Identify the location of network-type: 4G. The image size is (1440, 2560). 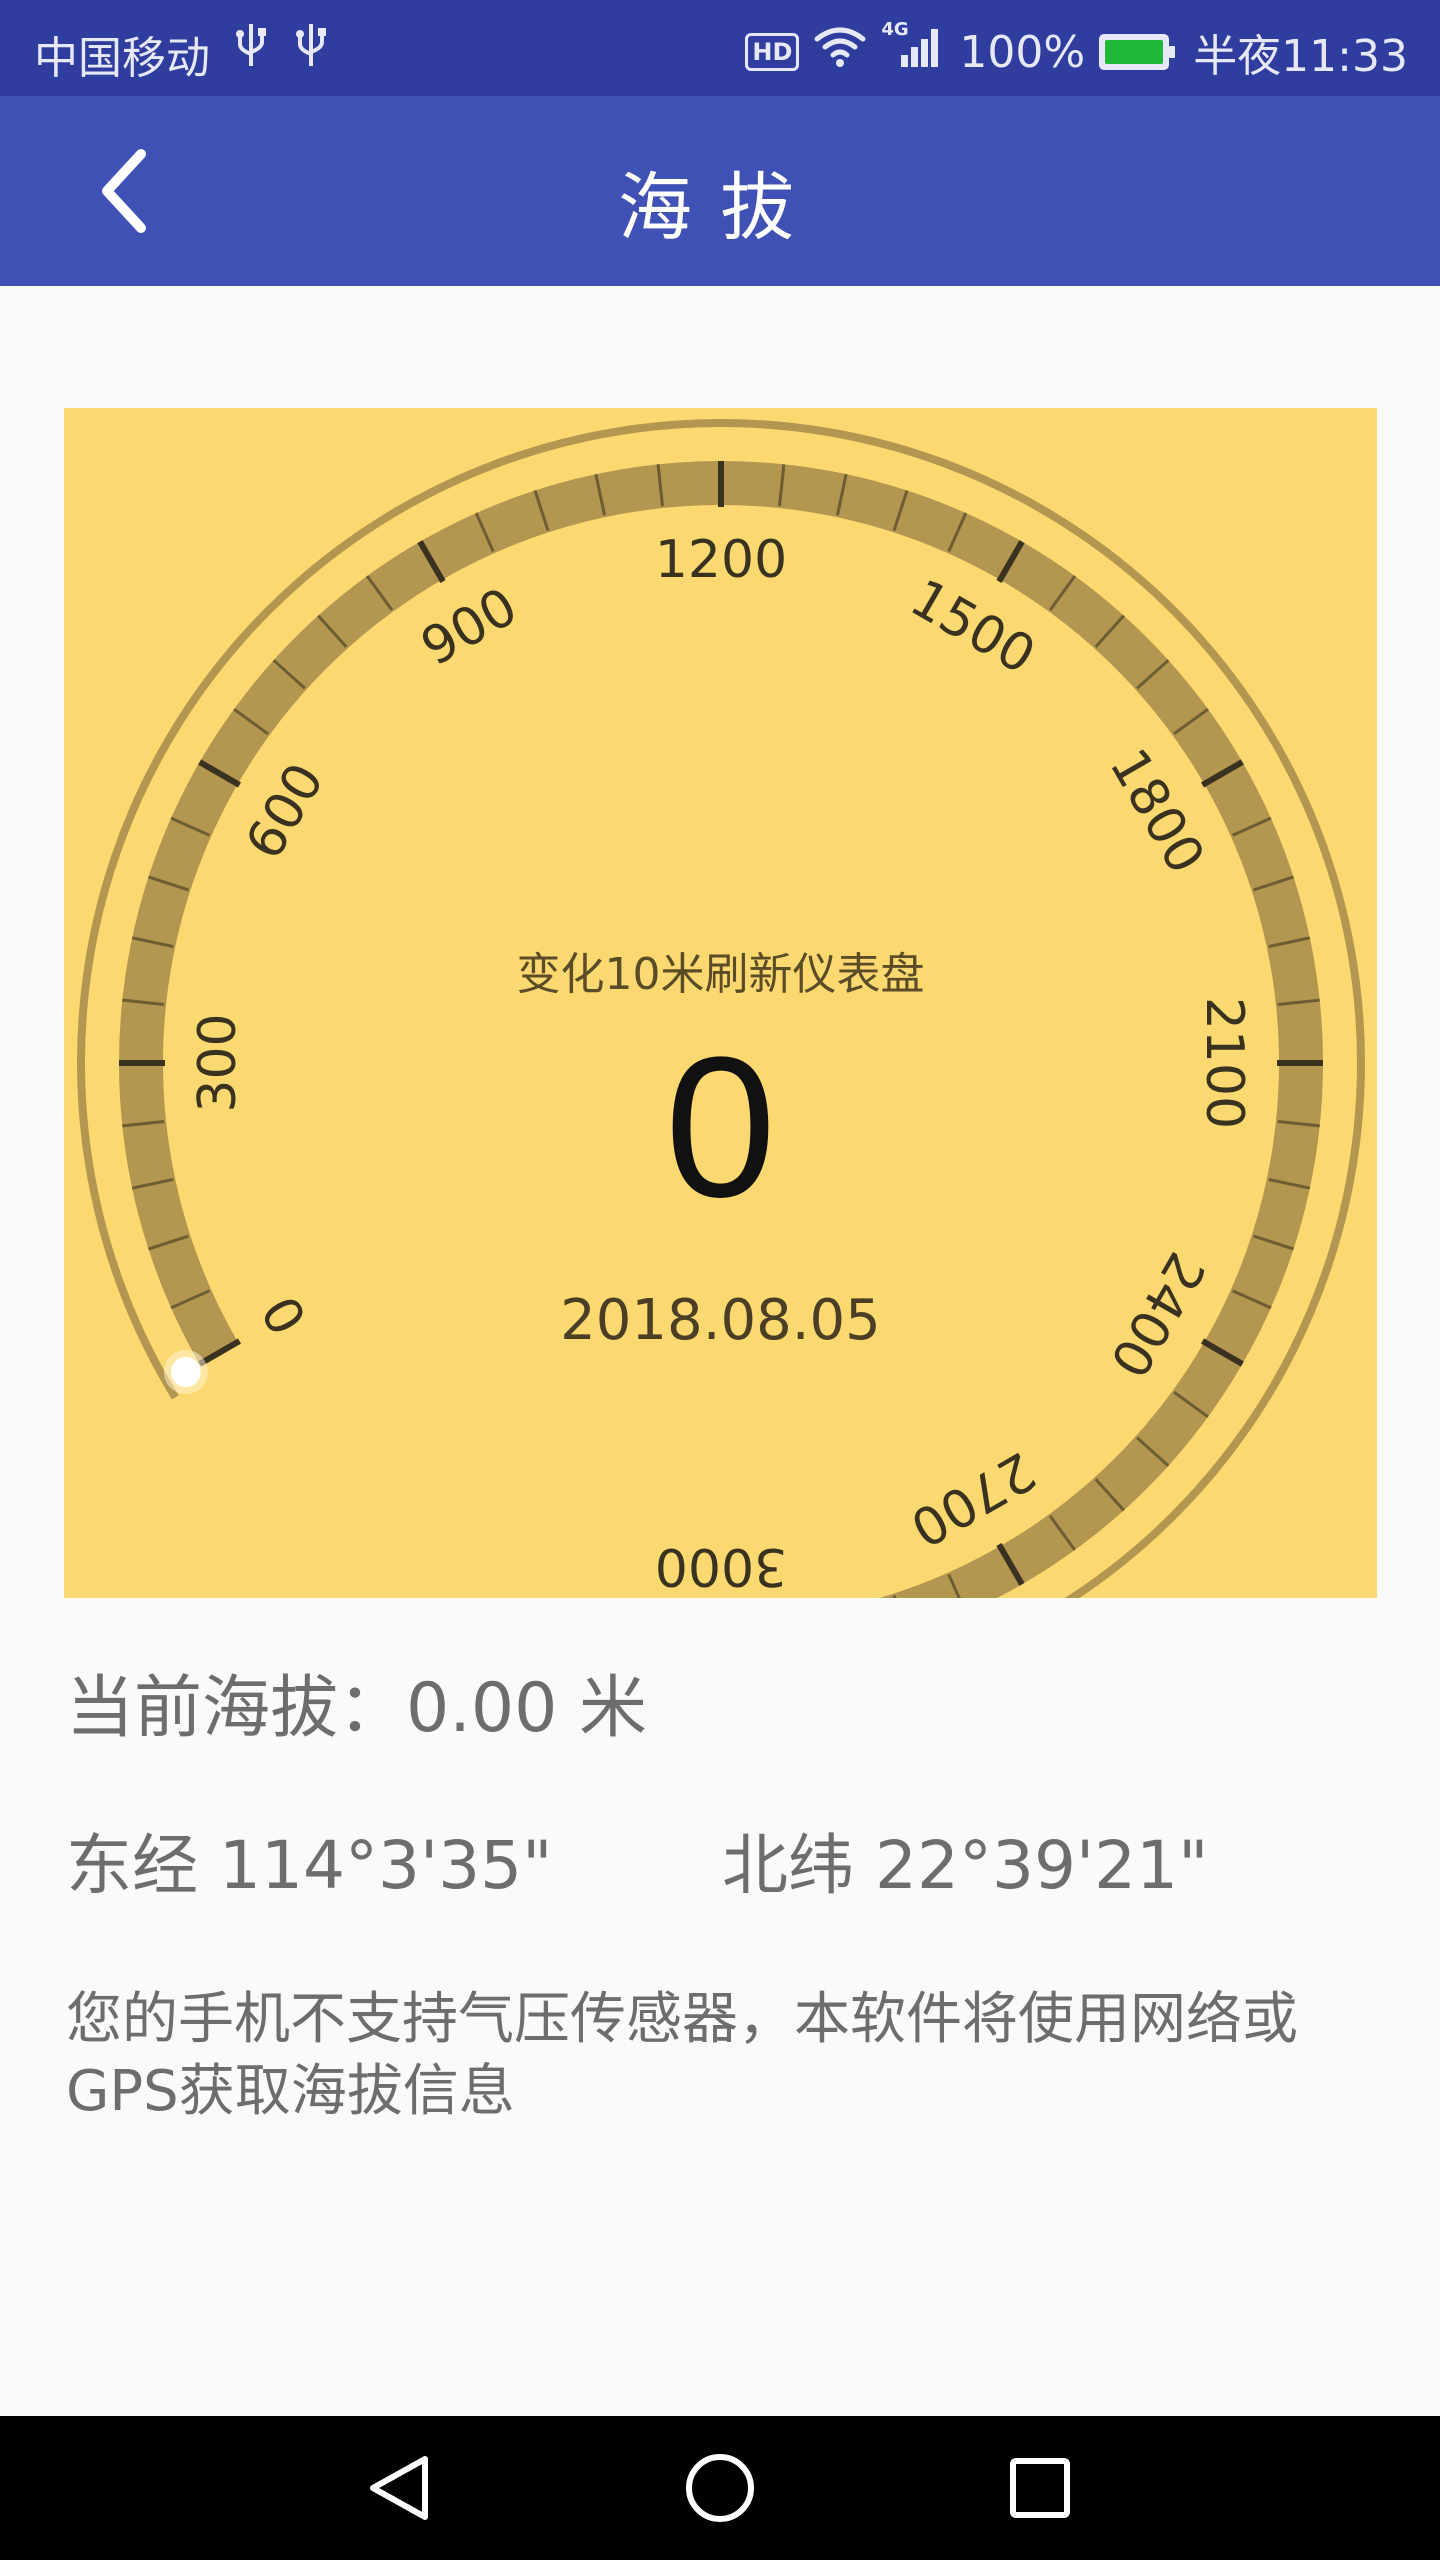
(895, 29).